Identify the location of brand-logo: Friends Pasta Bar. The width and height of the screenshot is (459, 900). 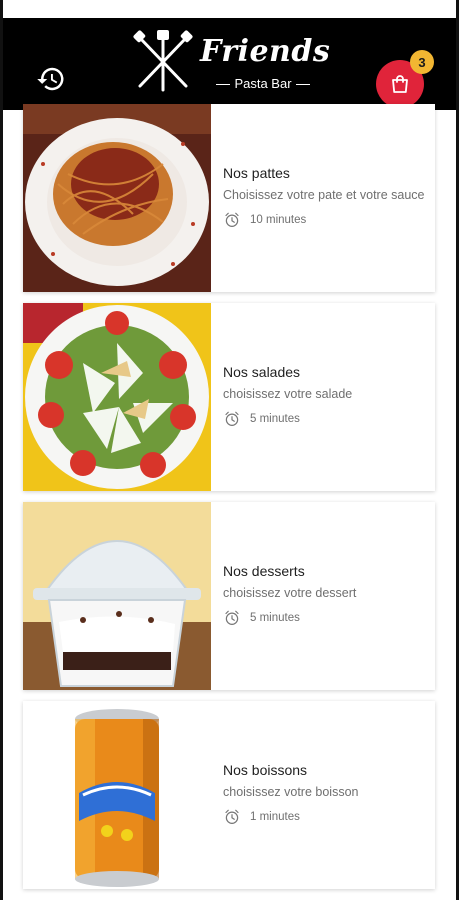
(230, 62).